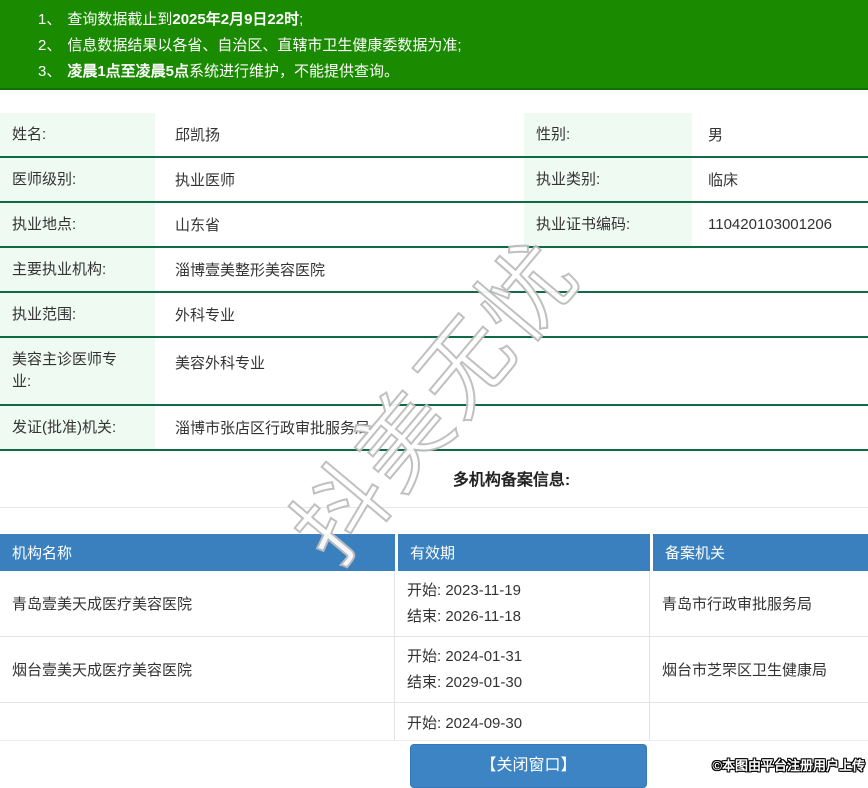 The image size is (868, 788). Describe the element at coordinates (301, 19) in the screenshot. I see `notice-text: ;` at that location.